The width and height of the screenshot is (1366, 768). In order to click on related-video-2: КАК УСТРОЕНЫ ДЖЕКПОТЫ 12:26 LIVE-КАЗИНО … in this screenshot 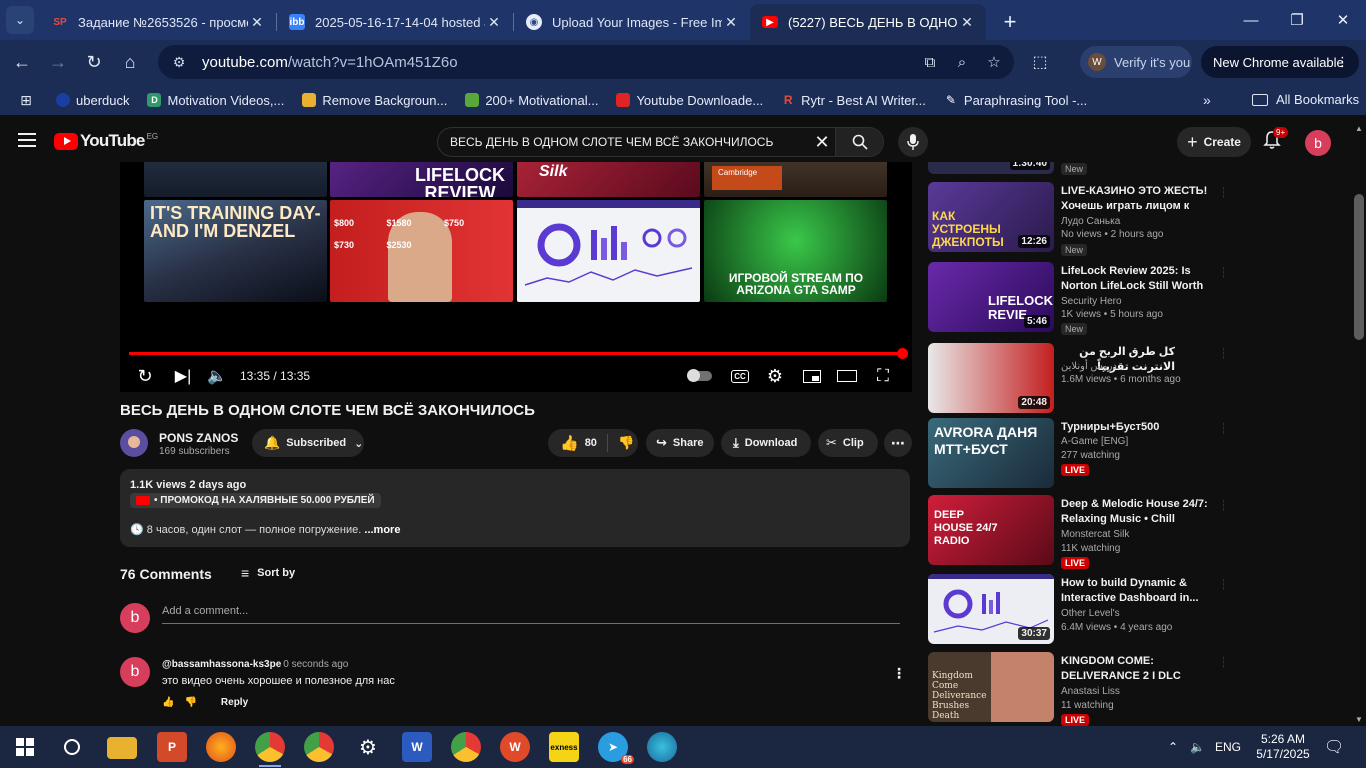, I will do `click(1076, 219)`.